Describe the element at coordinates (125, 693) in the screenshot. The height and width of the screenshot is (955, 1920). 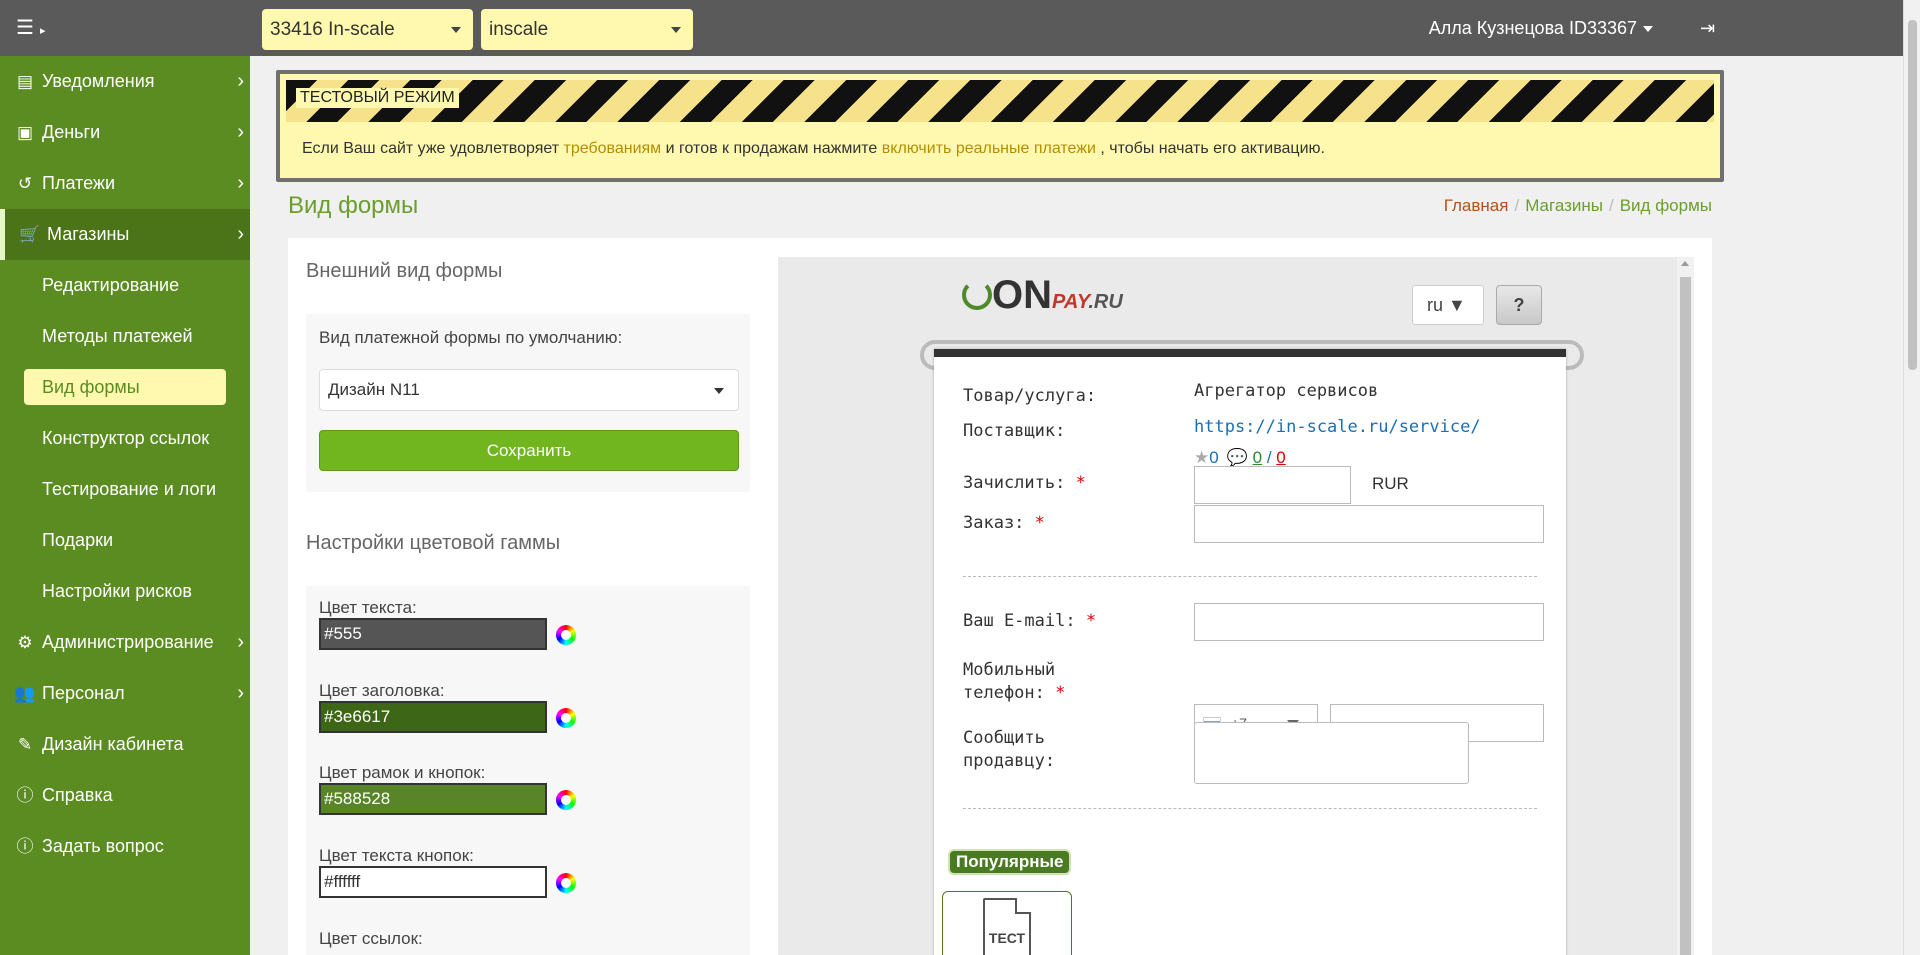
I see `sidebar-item-staff: 👥 Персонал ›` at that location.